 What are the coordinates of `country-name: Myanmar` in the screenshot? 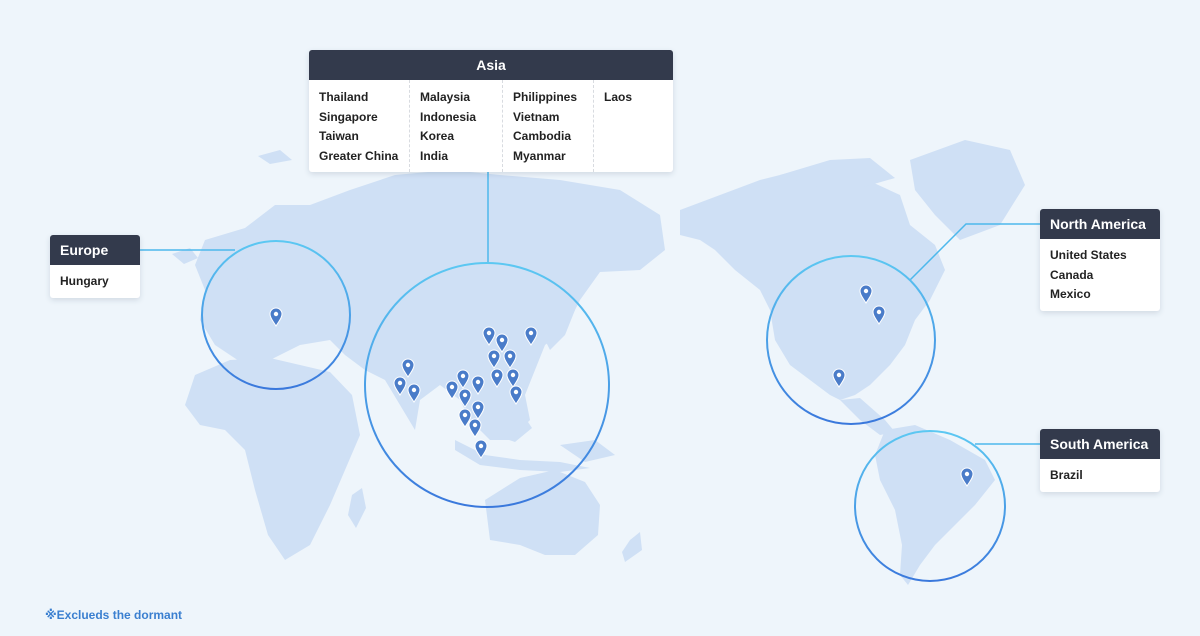 It's located at (539, 155).